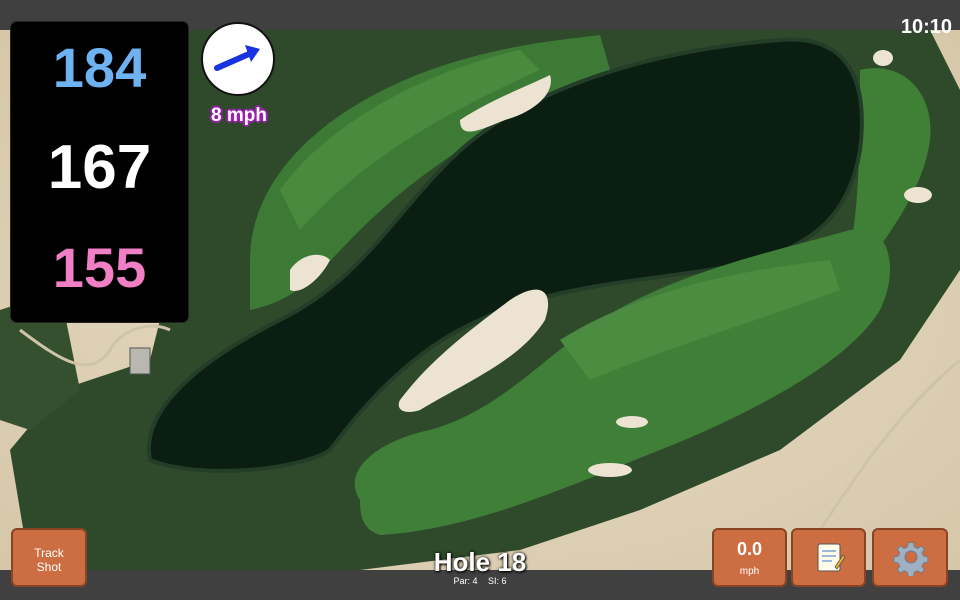 Image resolution: width=960 pixels, height=600 pixels. Describe the element at coordinates (497, 581) in the screenshot. I see `hole-stroke-index: SI: 6` at that location.